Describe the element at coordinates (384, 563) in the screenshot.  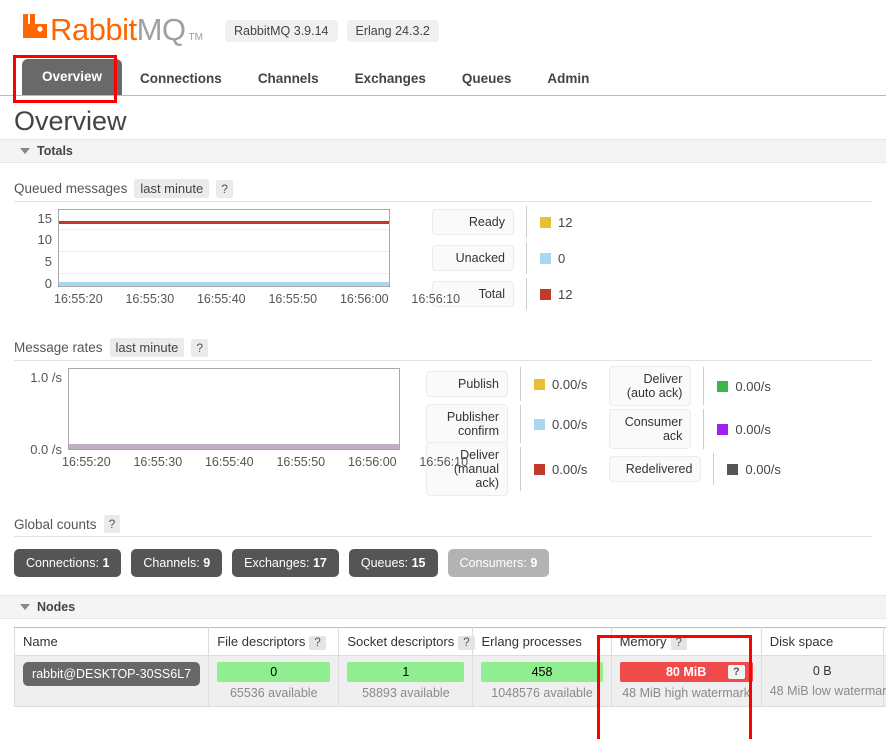
I see `count-label-queues: Queues:` at that location.